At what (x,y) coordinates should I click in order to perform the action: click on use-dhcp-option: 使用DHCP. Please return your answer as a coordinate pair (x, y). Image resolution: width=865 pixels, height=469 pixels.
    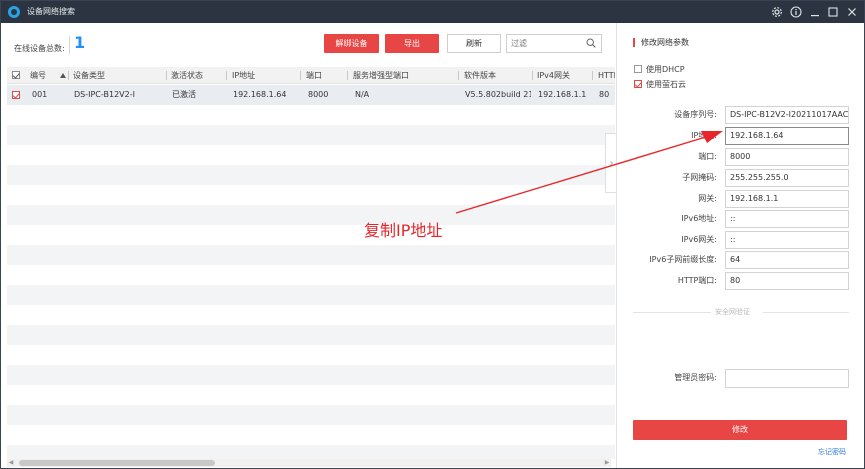
    Looking at the image, I should click on (659, 69).